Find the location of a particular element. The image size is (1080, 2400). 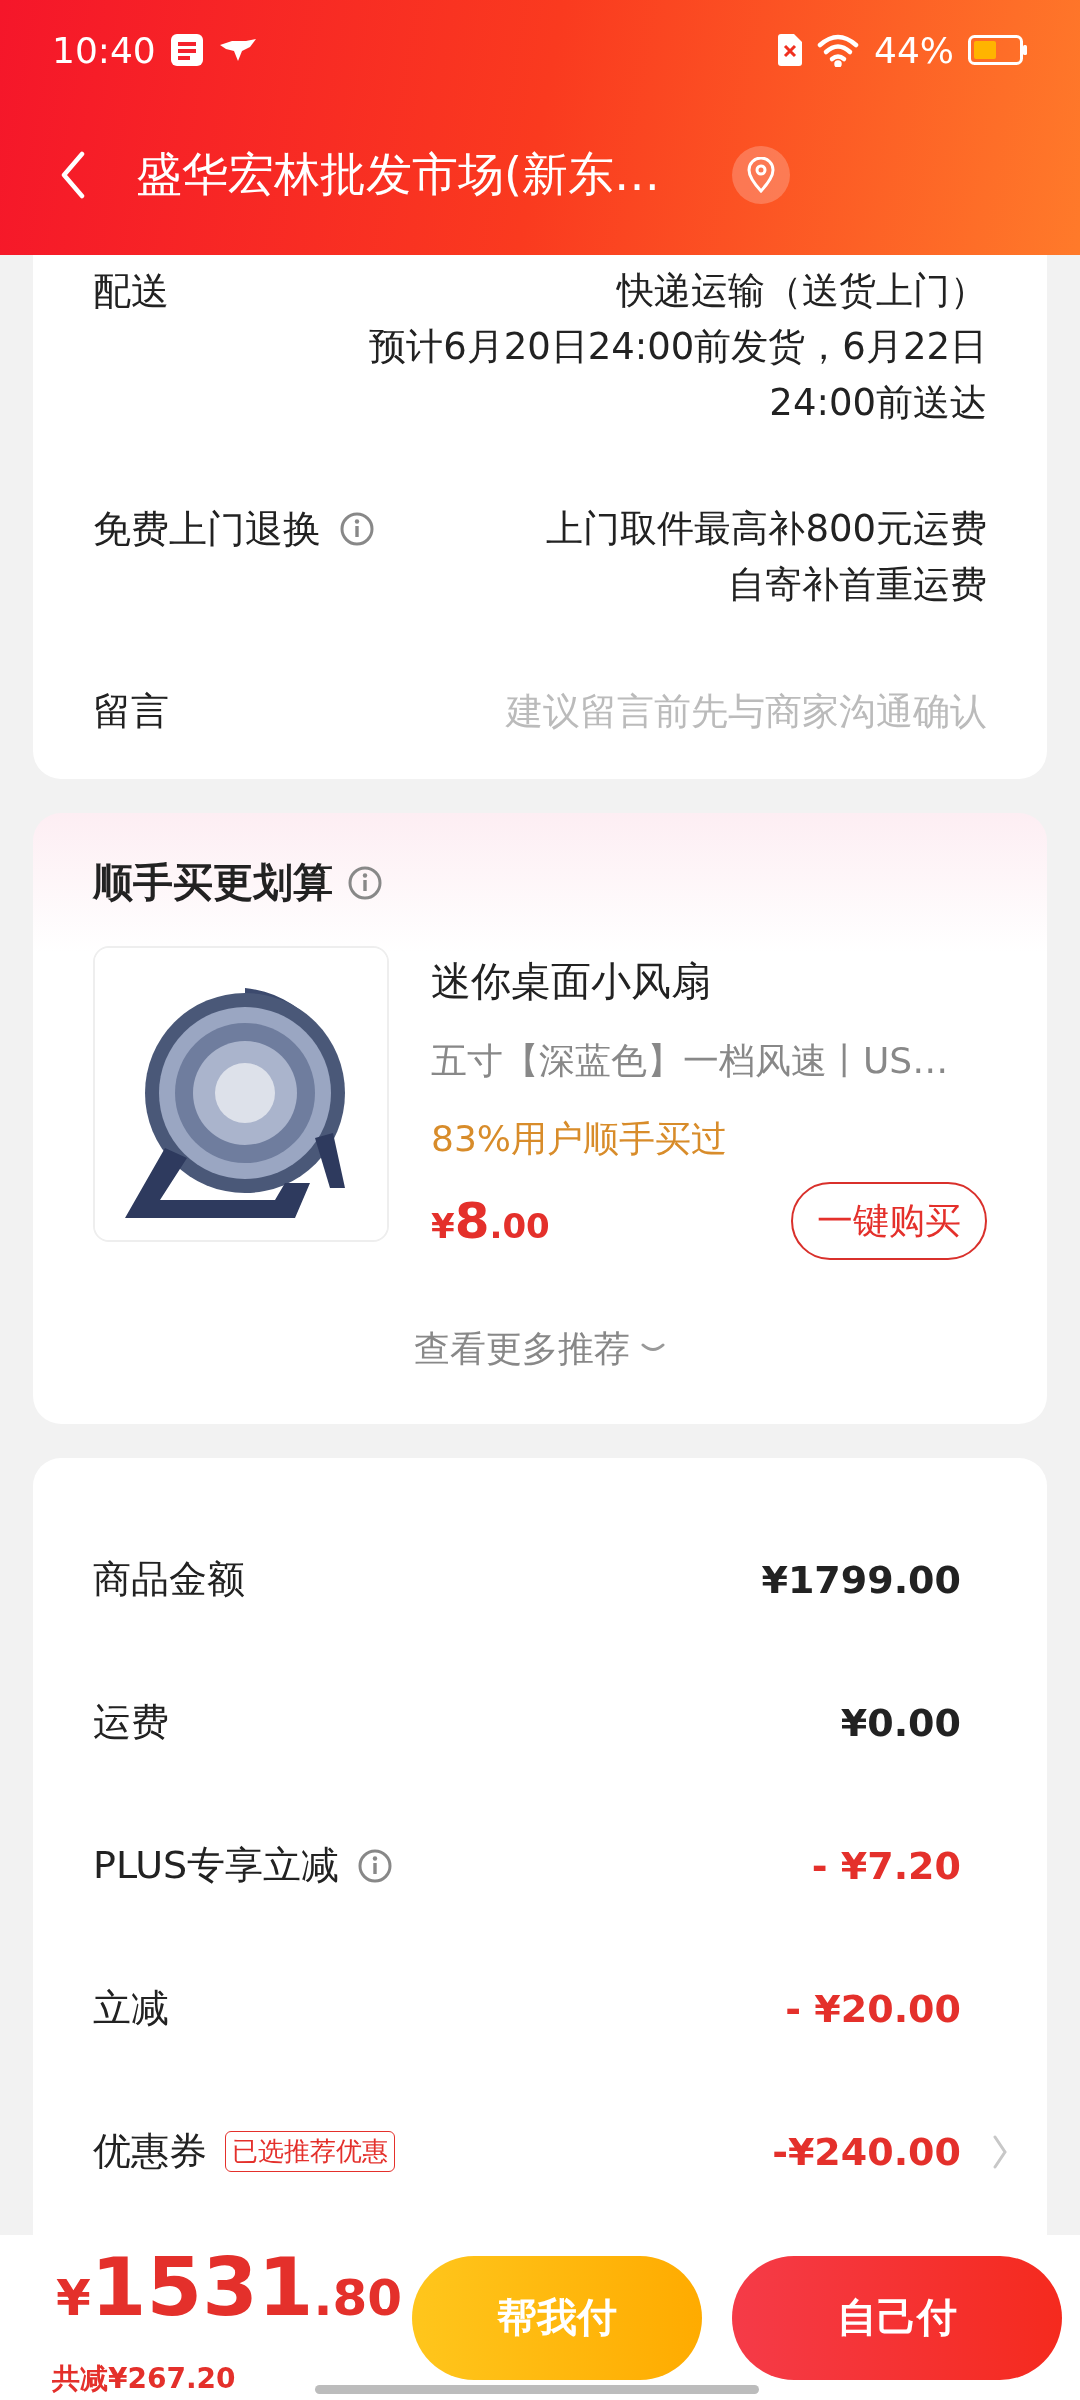

pay-button: 自己付 is located at coordinates (896, 2317).